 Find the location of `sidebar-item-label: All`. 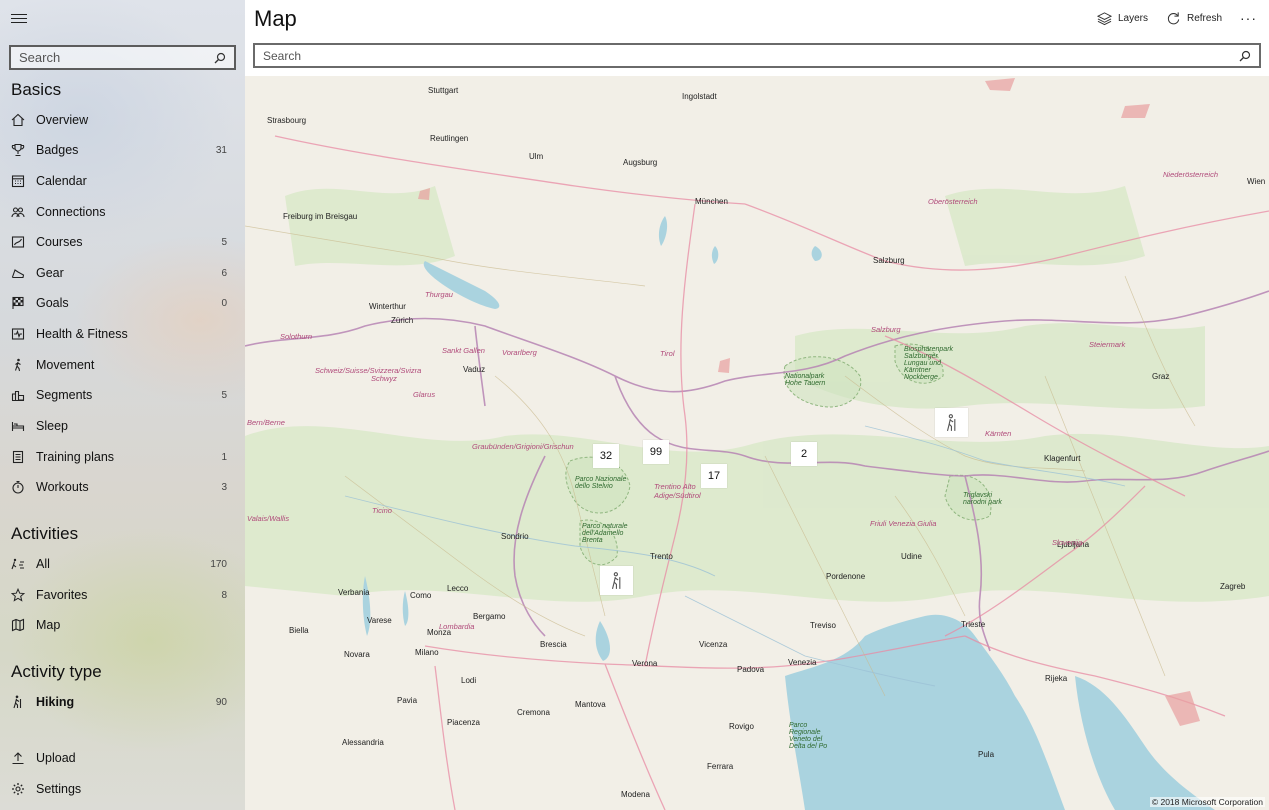

sidebar-item-label: All is located at coordinates (43, 564).